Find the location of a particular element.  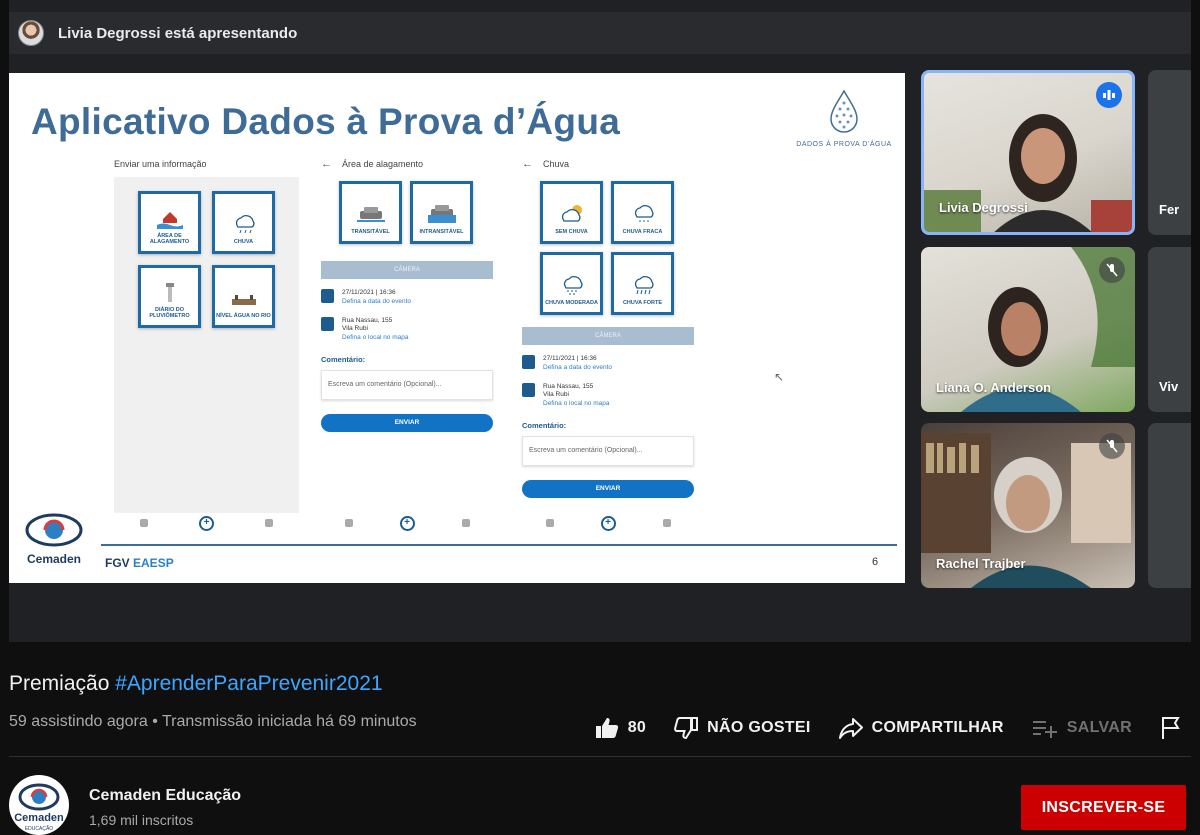

hashtag-link: #AprenderParaPrevenir2021 is located at coordinates (248, 683).